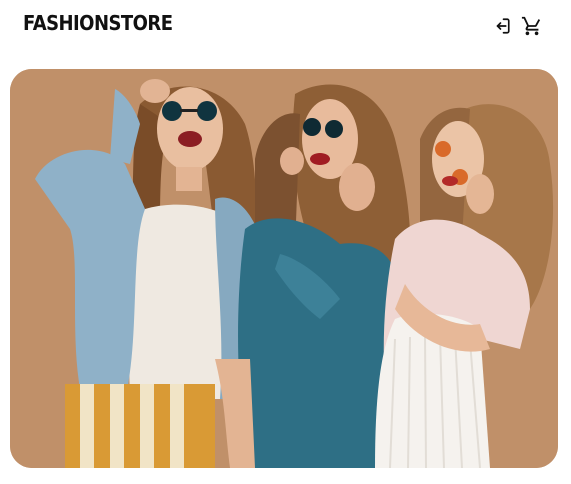 The height and width of the screenshot is (484, 571). What do you see at coordinates (285, 28) in the screenshot?
I see `top-bar: FASHIONSTORE` at bounding box center [285, 28].